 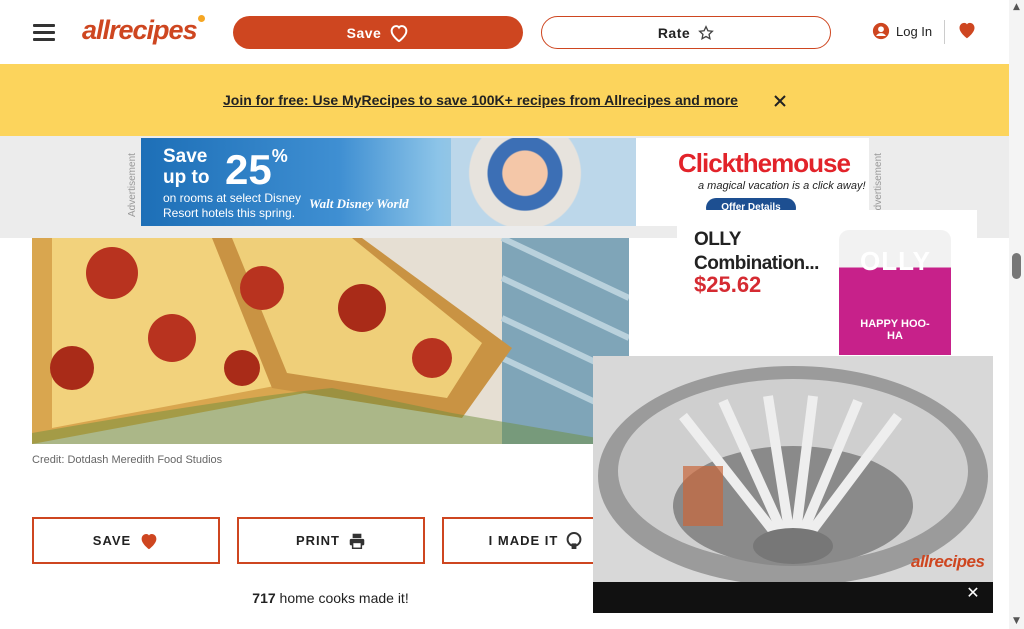 I want to click on scrollbar-thumb, so click(x=1016, y=266).